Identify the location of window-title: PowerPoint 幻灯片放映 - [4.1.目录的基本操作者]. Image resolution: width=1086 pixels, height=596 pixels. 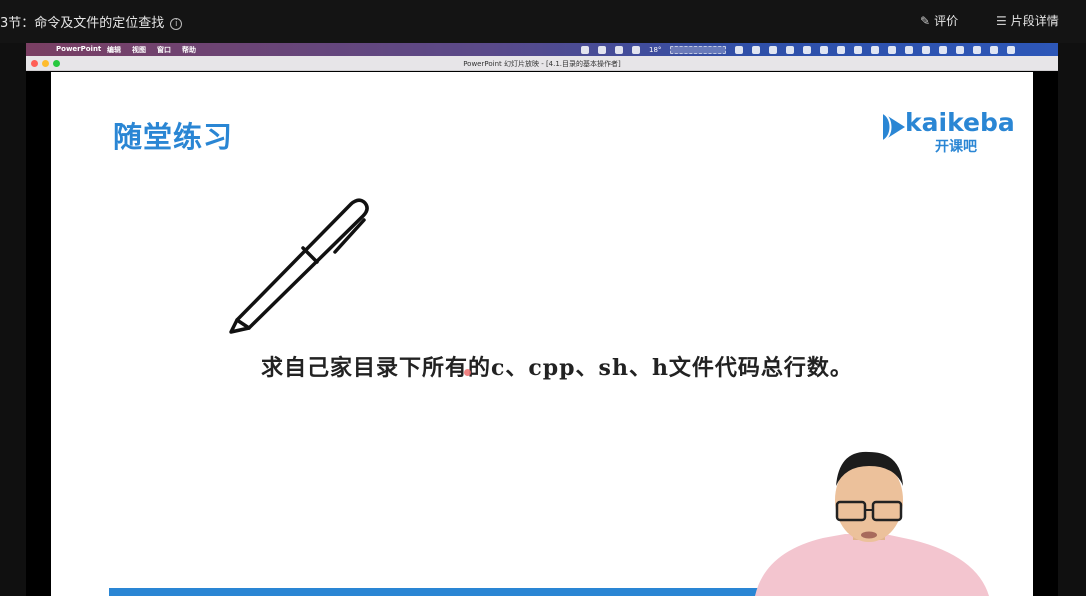
(542, 64).